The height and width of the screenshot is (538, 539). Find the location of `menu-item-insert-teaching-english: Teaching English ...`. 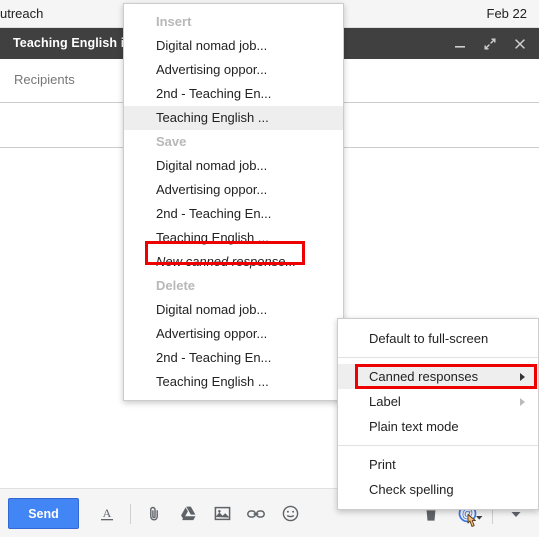

menu-item-insert-teaching-english: Teaching English ... is located at coordinates (233, 118).